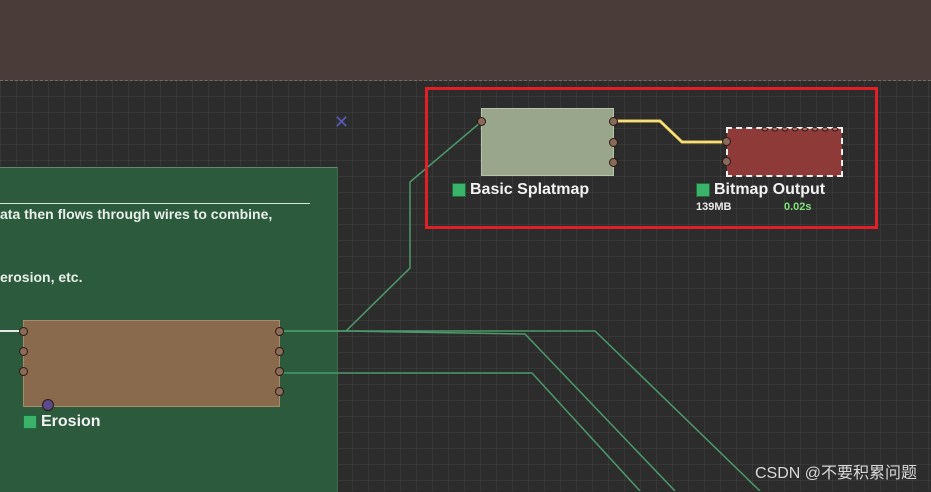 This screenshot has width=931, height=492. What do you see at coordinates (651, 158) in the screenshot?
I see `highlight-annotation-box` at bounding box center [651, 158].